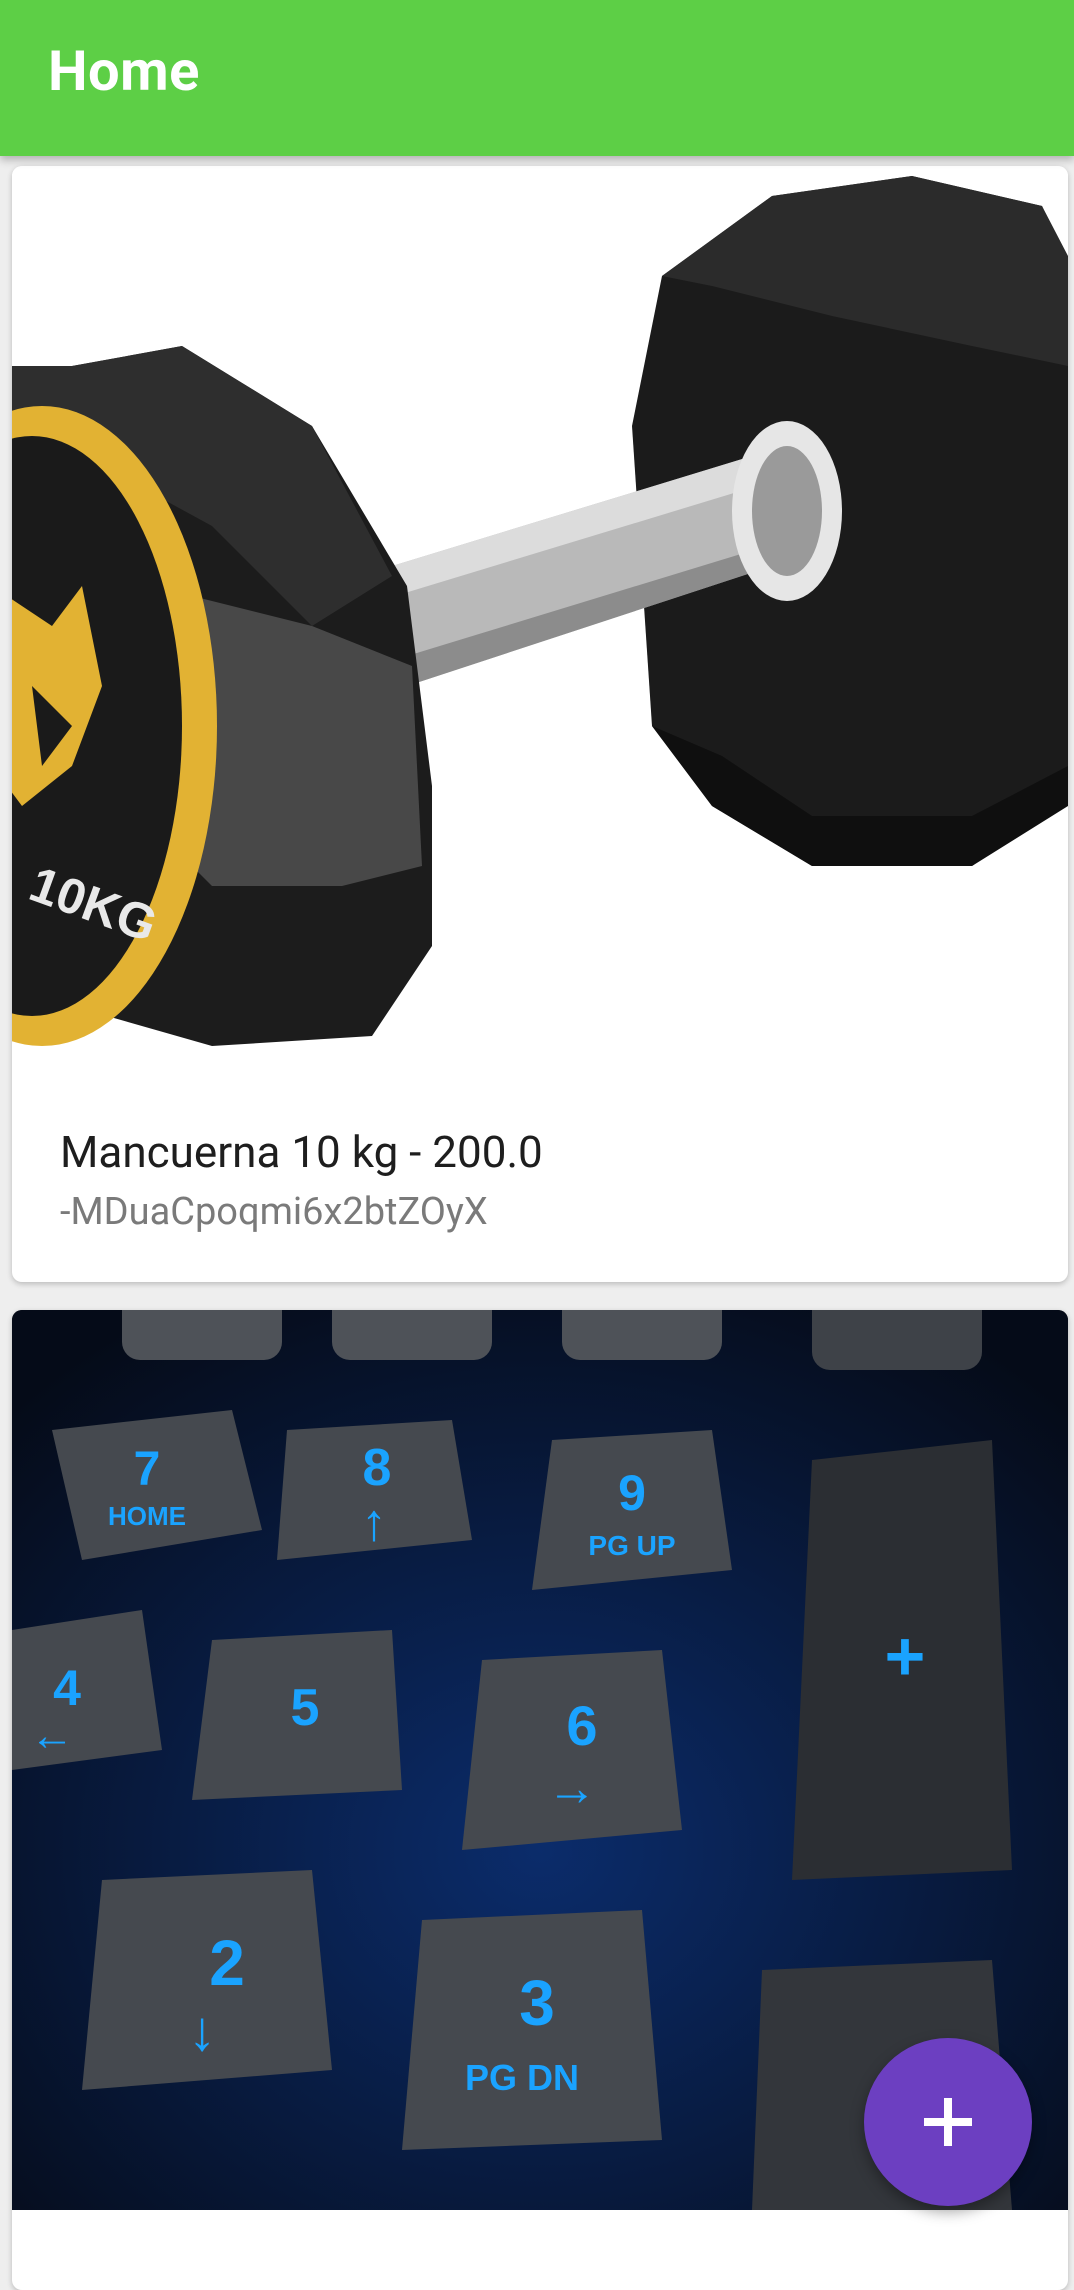 This screenshot has width=1074, height=2290. Describe the element at coordinates (631, 1545) in the screenshot. I see `svg-text: PG UP` at that location.